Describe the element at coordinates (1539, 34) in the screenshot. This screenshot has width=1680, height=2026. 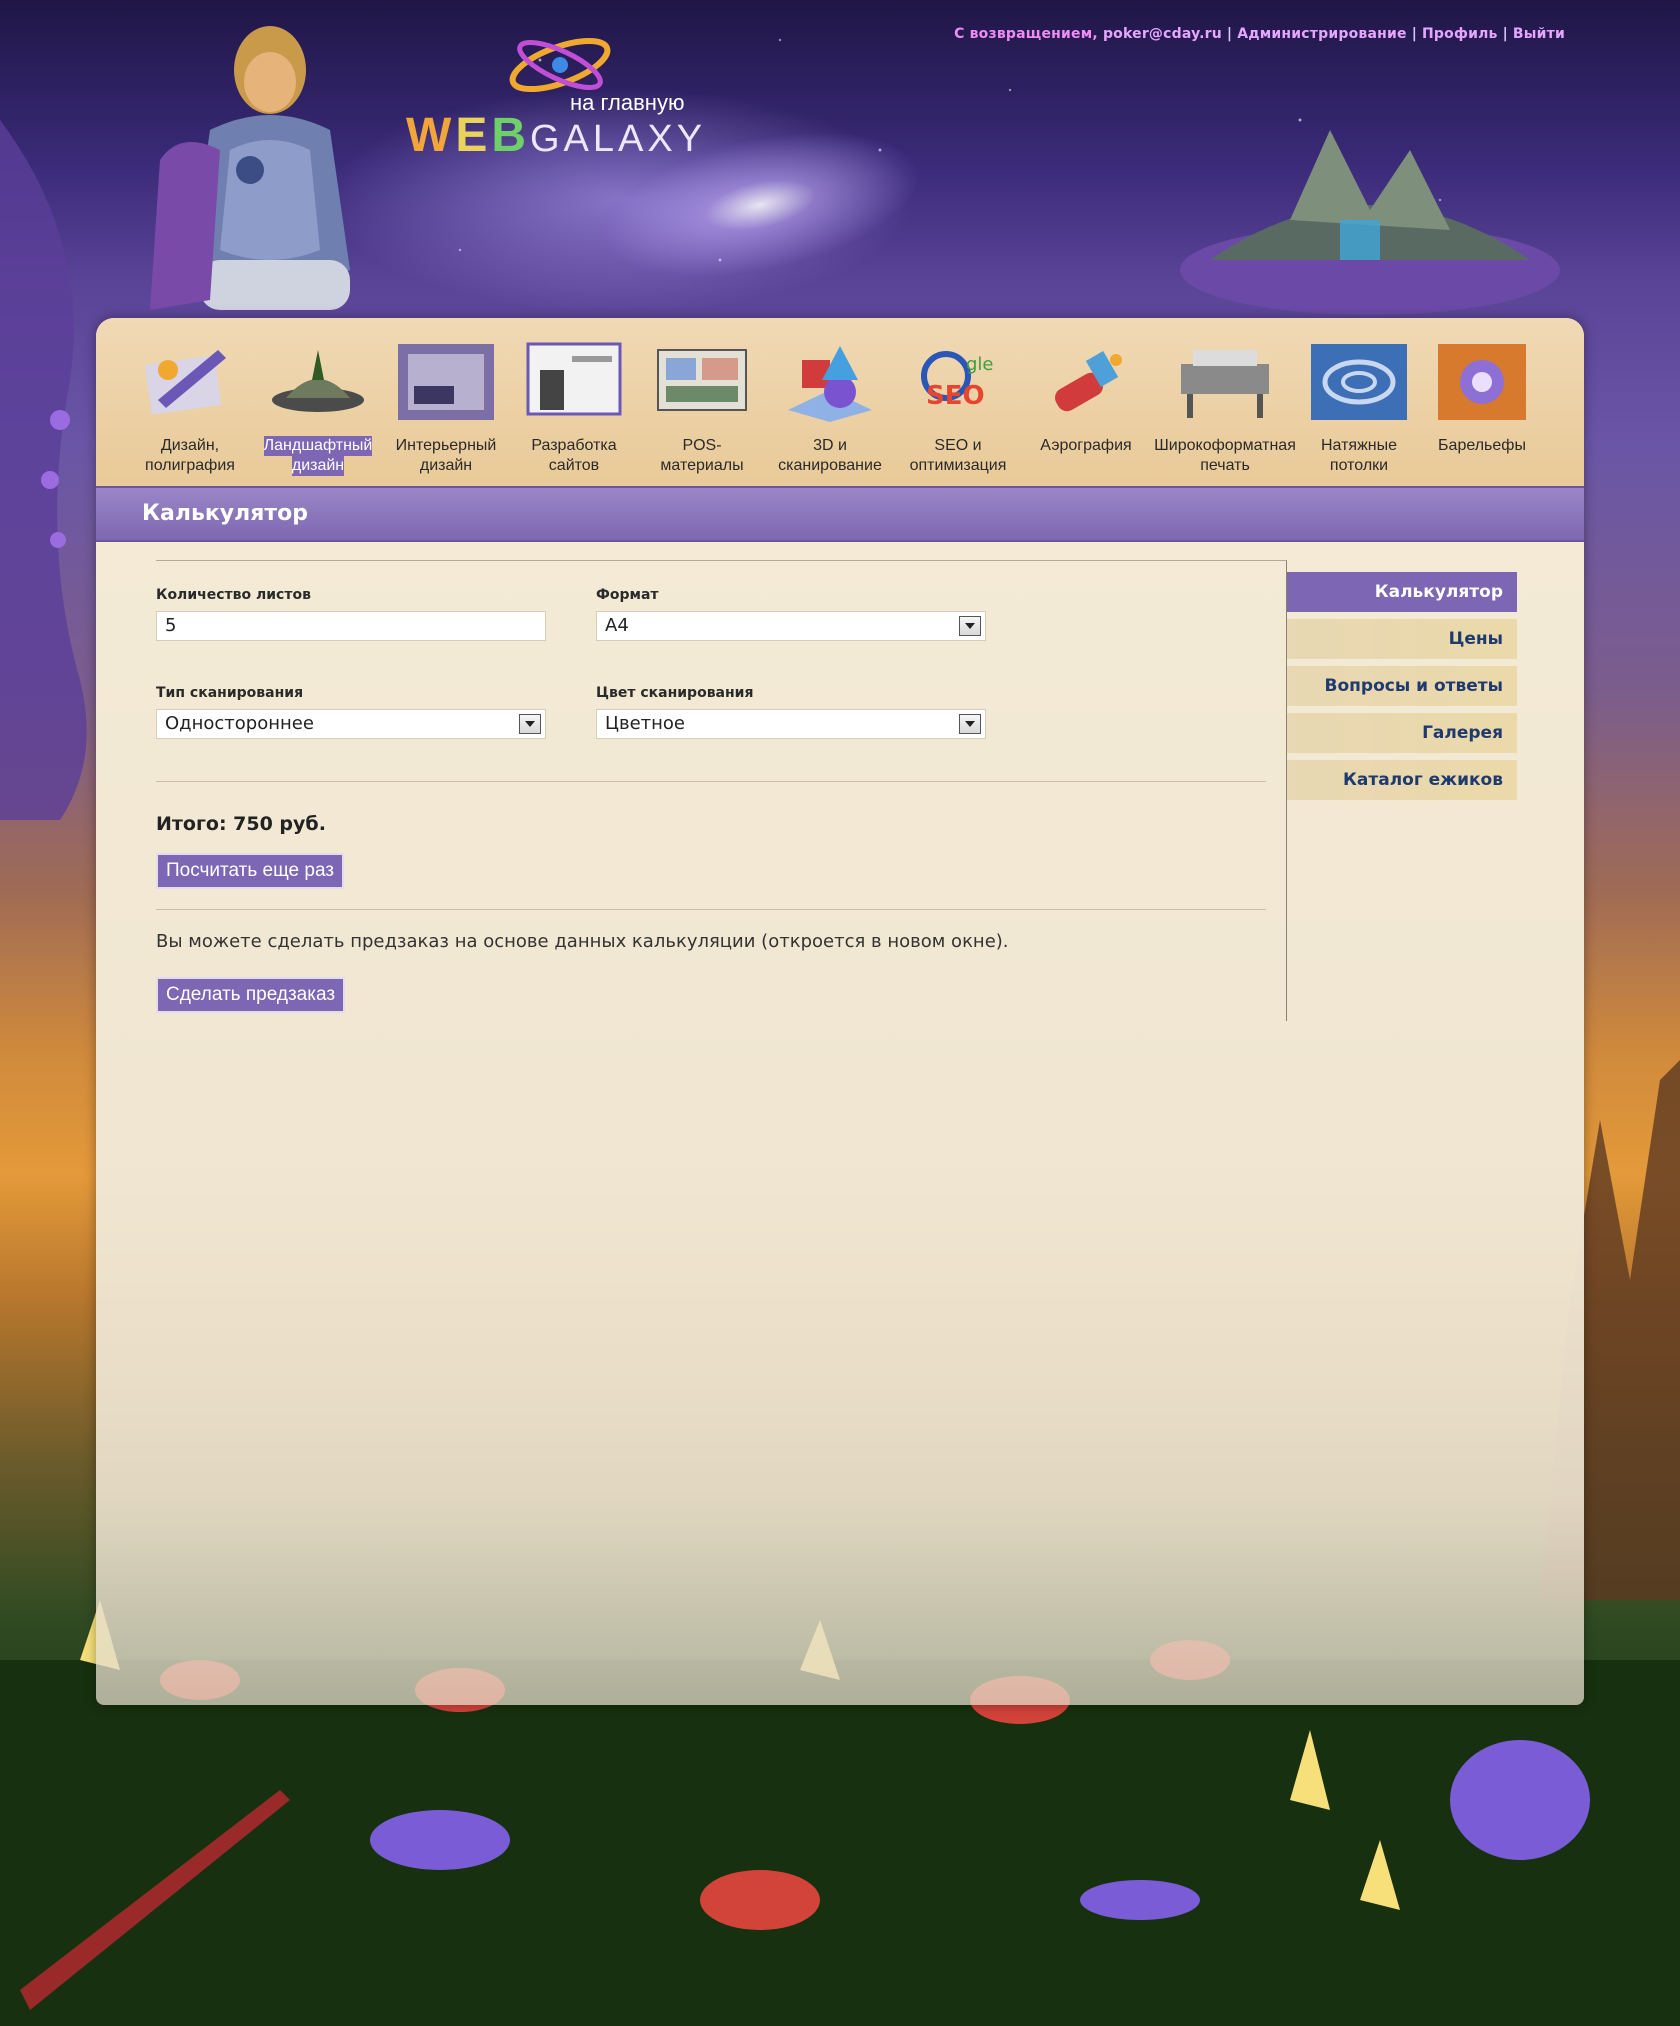
I see `logout-link: Выйти` at that location.